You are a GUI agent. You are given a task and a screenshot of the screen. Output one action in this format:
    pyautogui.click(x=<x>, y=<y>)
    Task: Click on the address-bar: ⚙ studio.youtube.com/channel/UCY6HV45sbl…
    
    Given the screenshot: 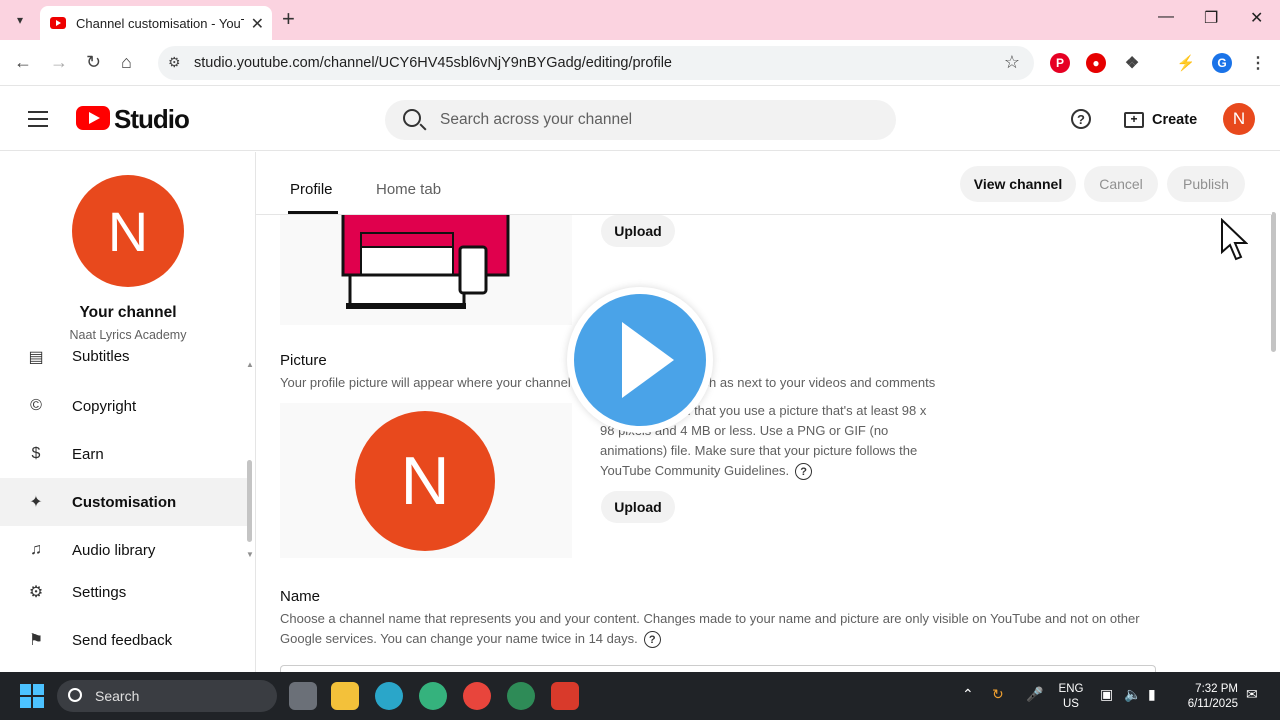 What is the action you would take?
    pyautogui.click(x=596, y=63)
    